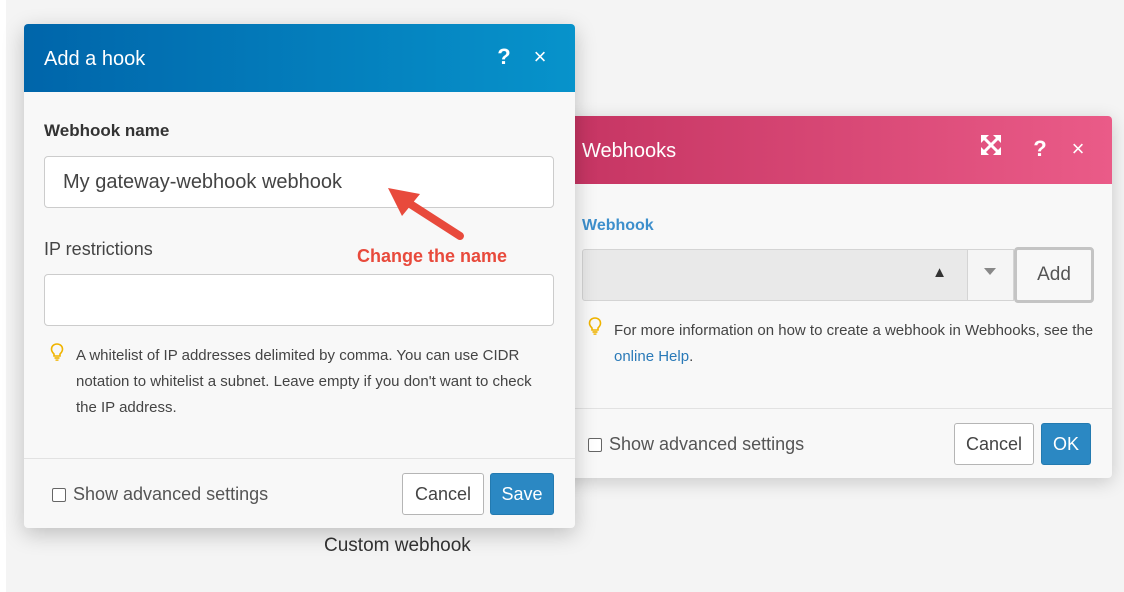 The image size is (1124, 592). I want to click on webhook-select: ▲︎, so click(775, 275).